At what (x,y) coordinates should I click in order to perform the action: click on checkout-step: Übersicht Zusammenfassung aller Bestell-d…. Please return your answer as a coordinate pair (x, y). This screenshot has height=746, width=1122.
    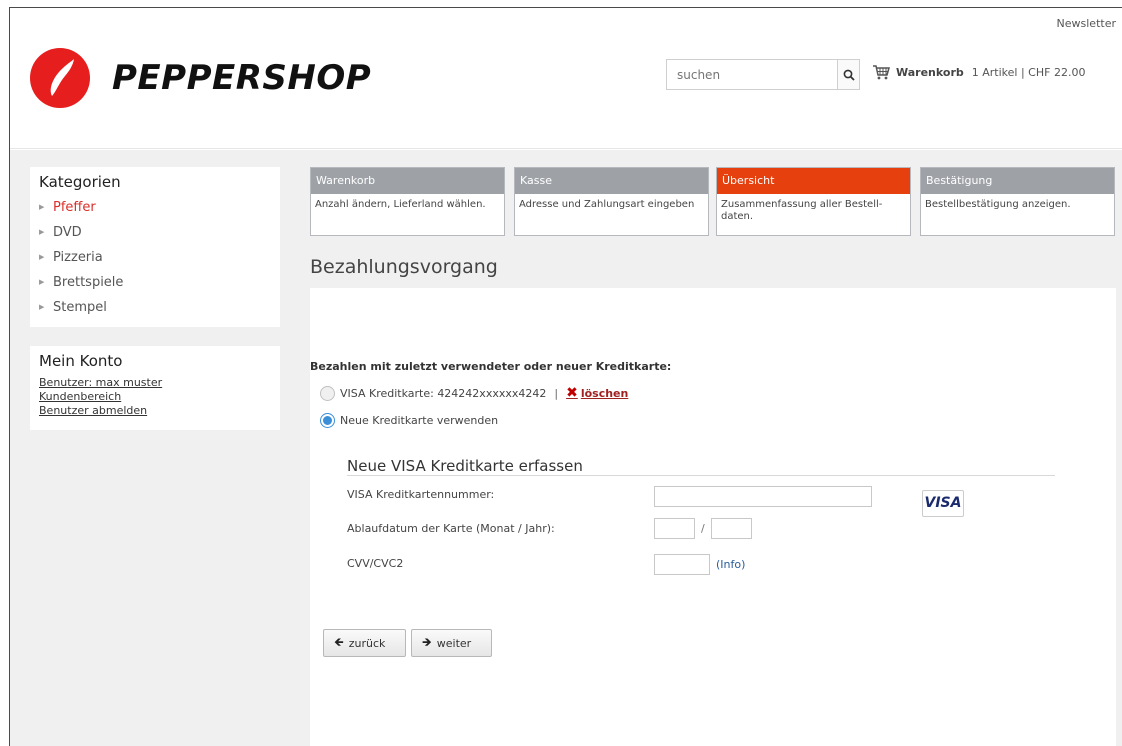
    Looking at the image, I should click on (813, 201).